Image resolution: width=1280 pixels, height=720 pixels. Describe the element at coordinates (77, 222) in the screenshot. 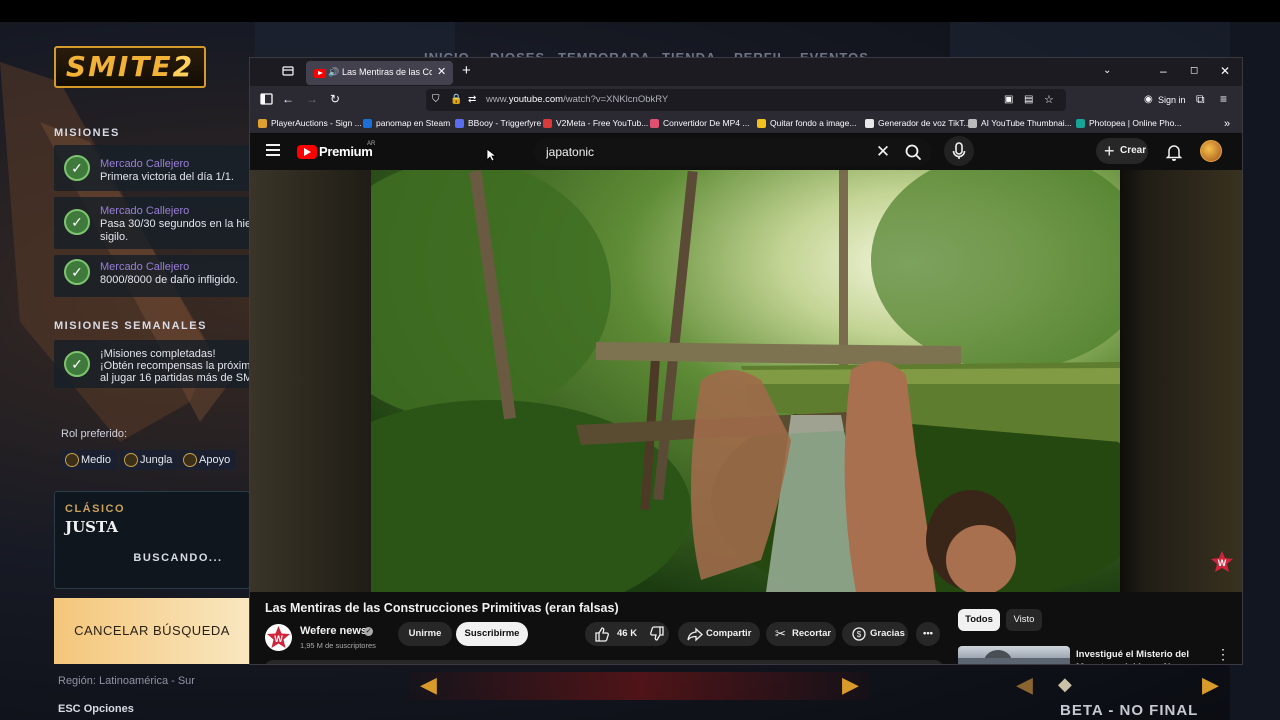

I see `check-icon: ✓` at that location.